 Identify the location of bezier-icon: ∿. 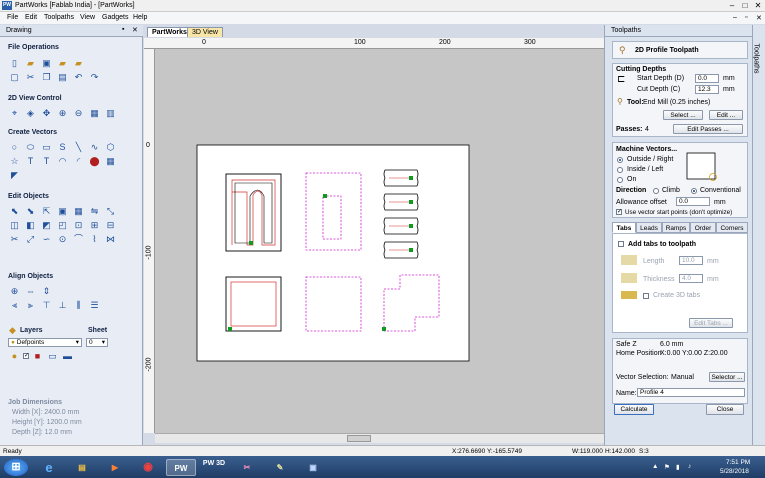
(94, 147).